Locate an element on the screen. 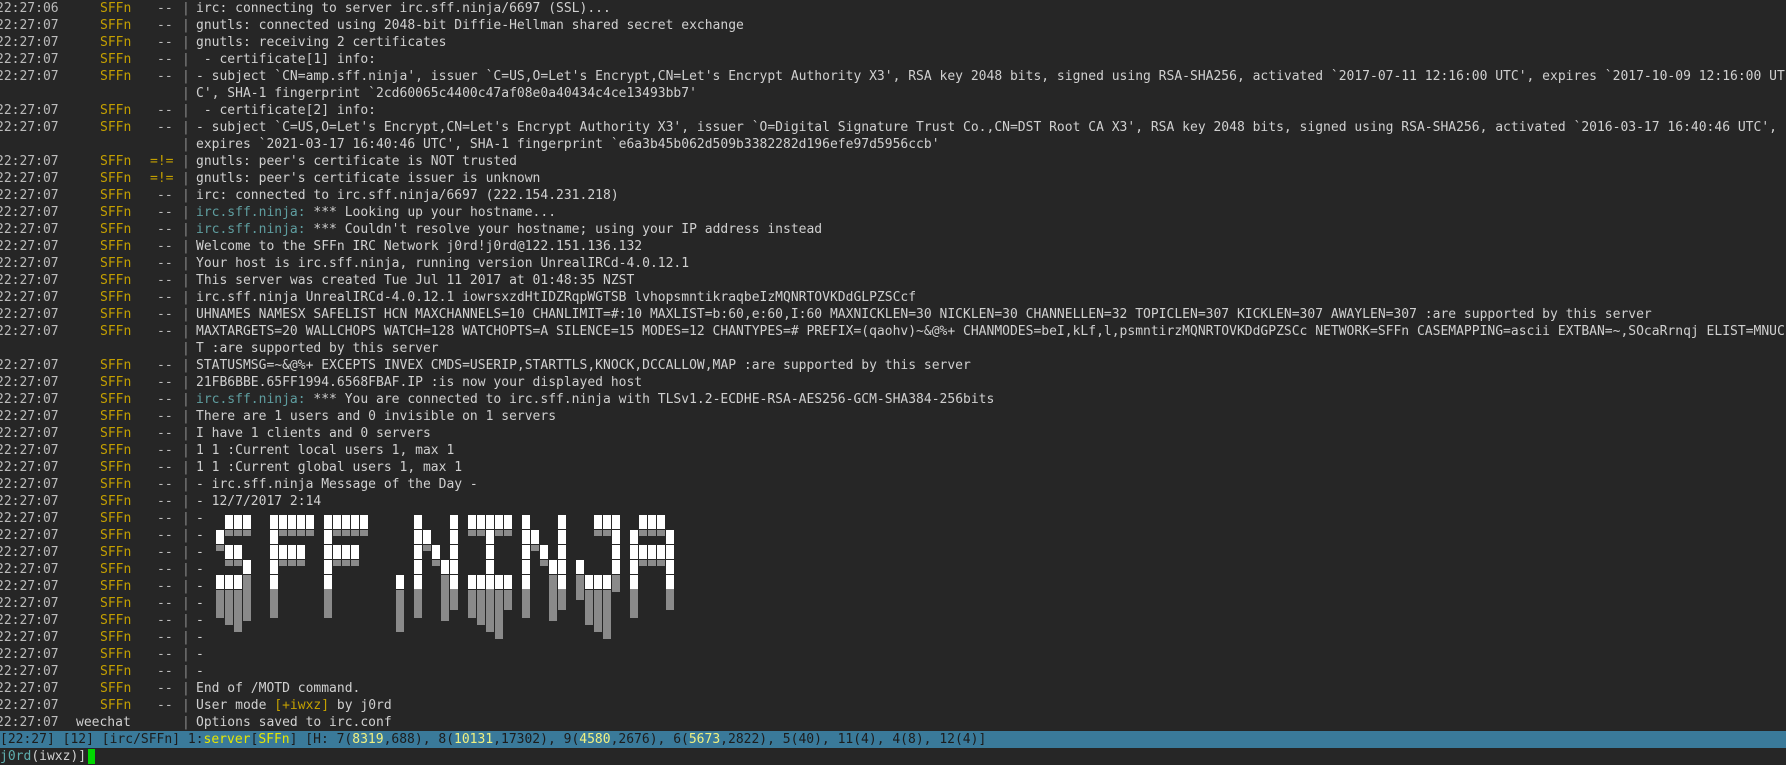 The height and width of the screenshot is (765, 1786). log-message: - 12/7/2017 2:14 is located at coordinates (259, 501).